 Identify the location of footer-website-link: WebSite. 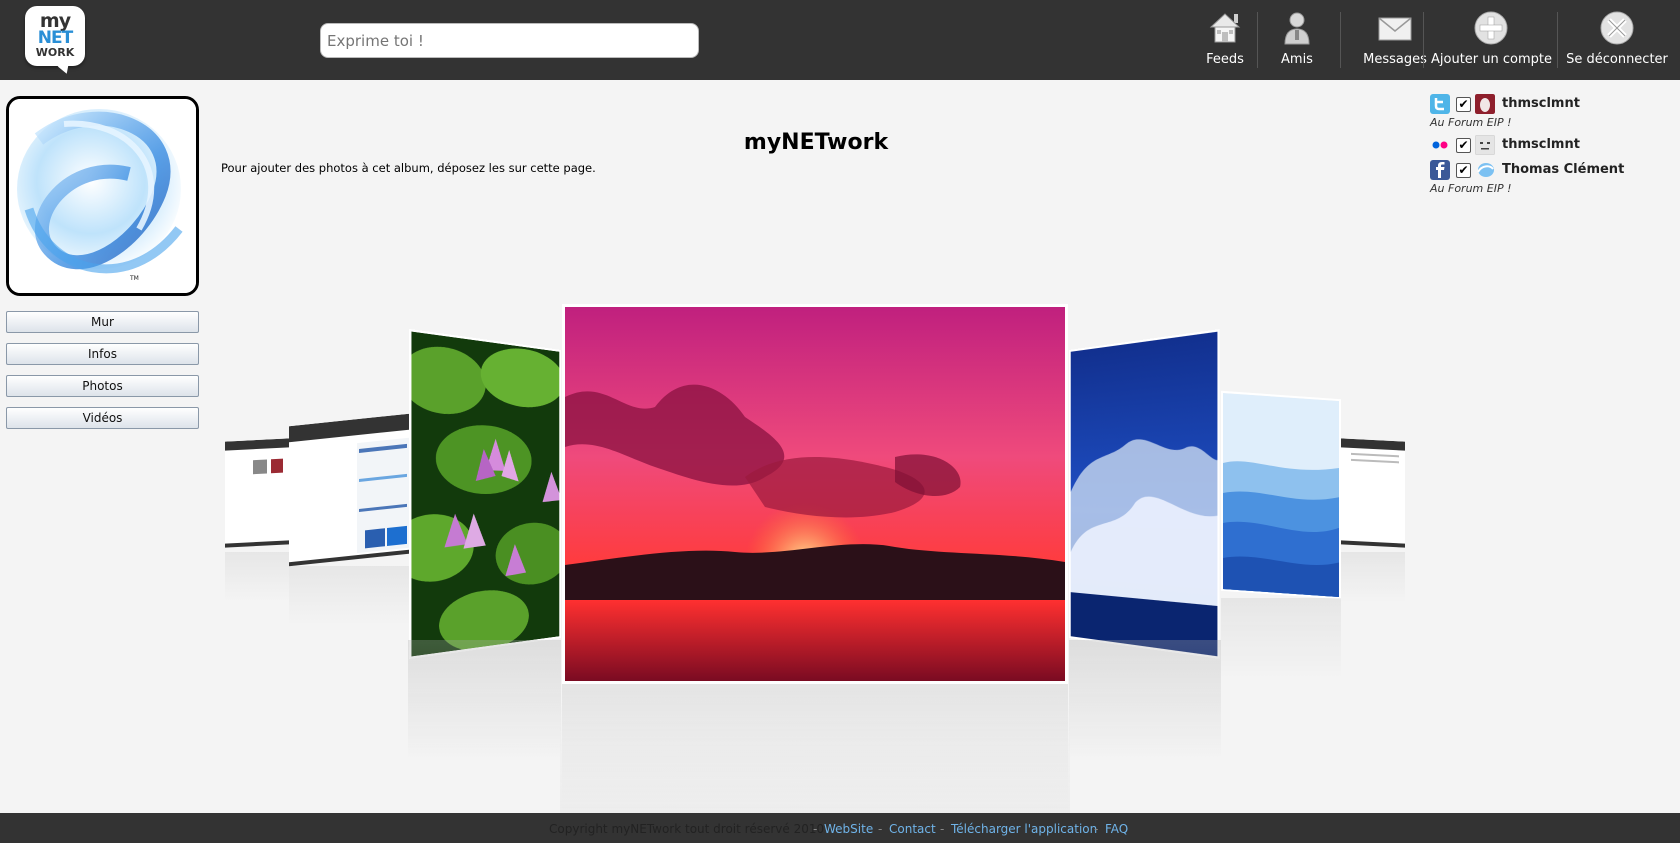
(848, 829).